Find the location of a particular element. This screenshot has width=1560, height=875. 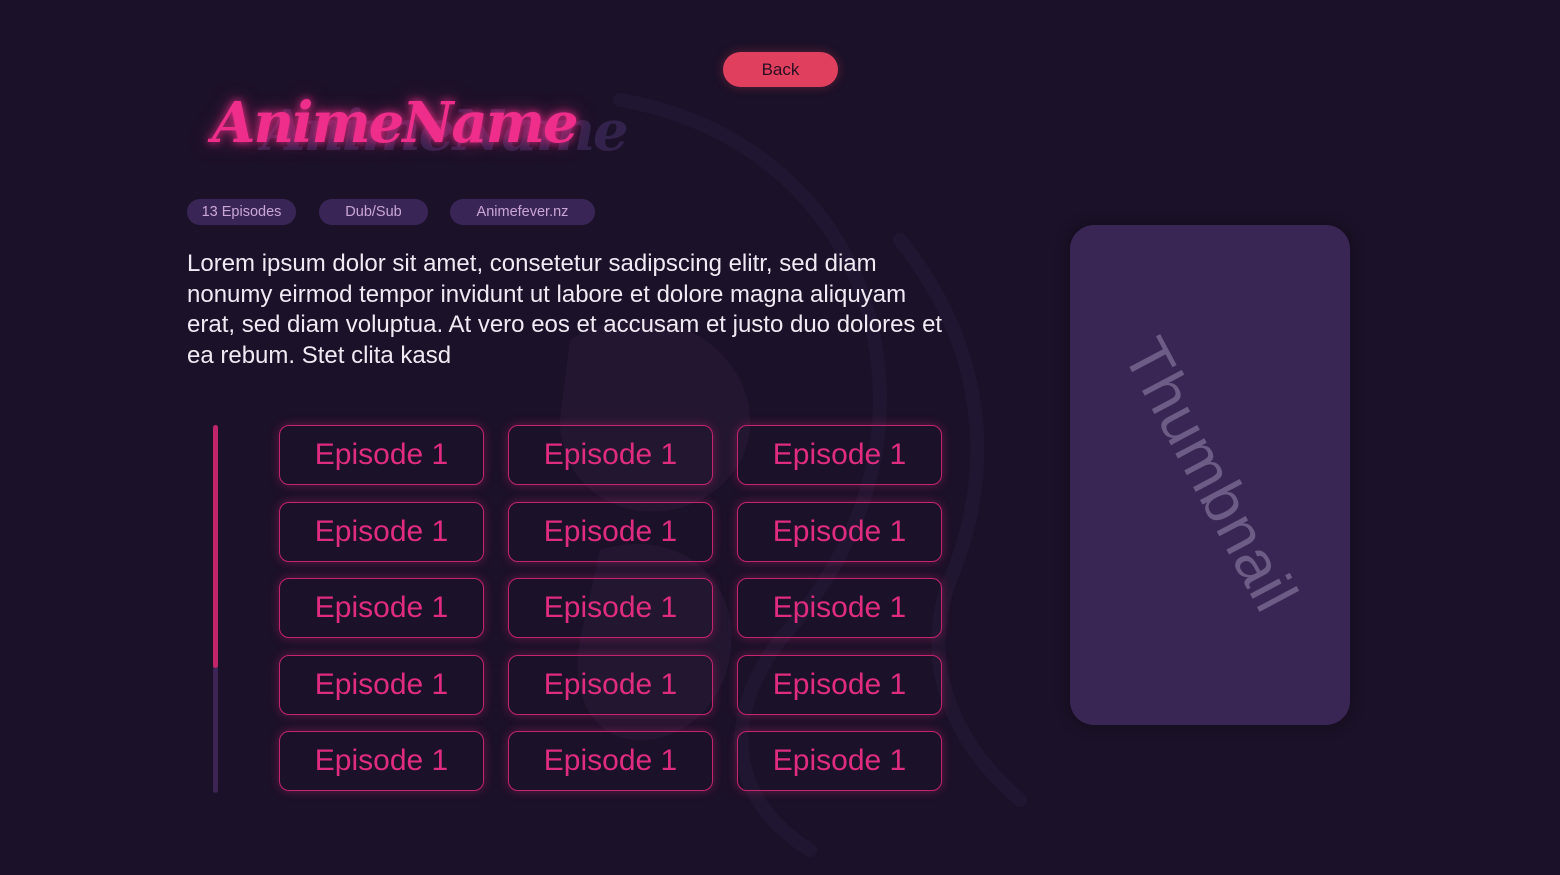

anime-title: AnimeName is located at coordinates (395, 123).